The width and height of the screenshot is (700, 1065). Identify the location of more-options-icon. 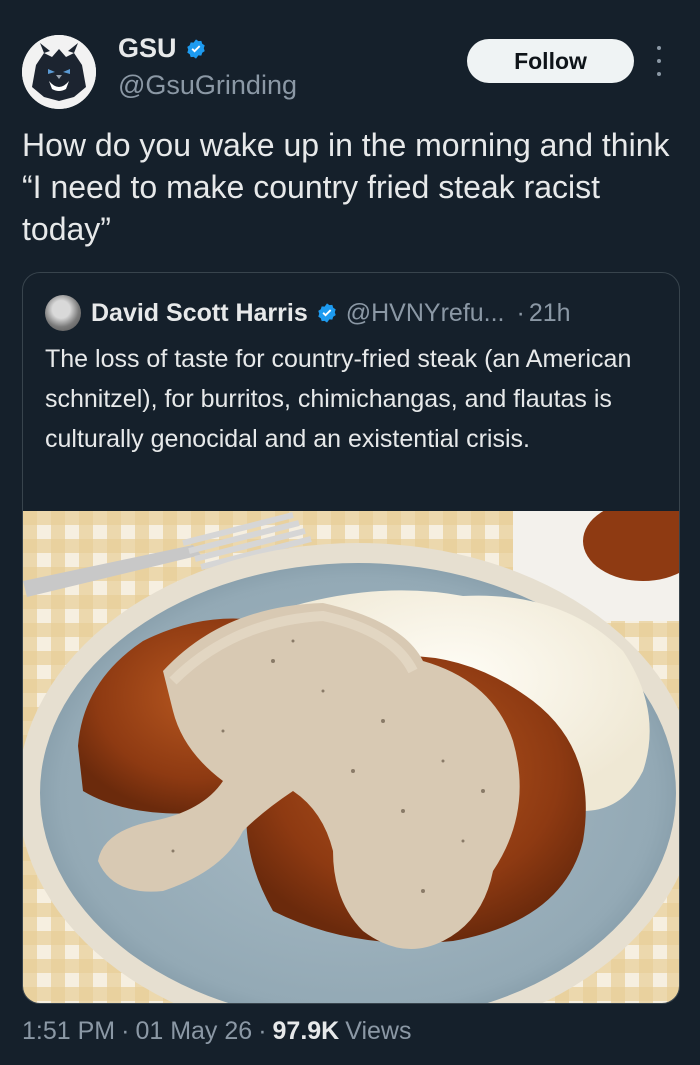
(659, 61).